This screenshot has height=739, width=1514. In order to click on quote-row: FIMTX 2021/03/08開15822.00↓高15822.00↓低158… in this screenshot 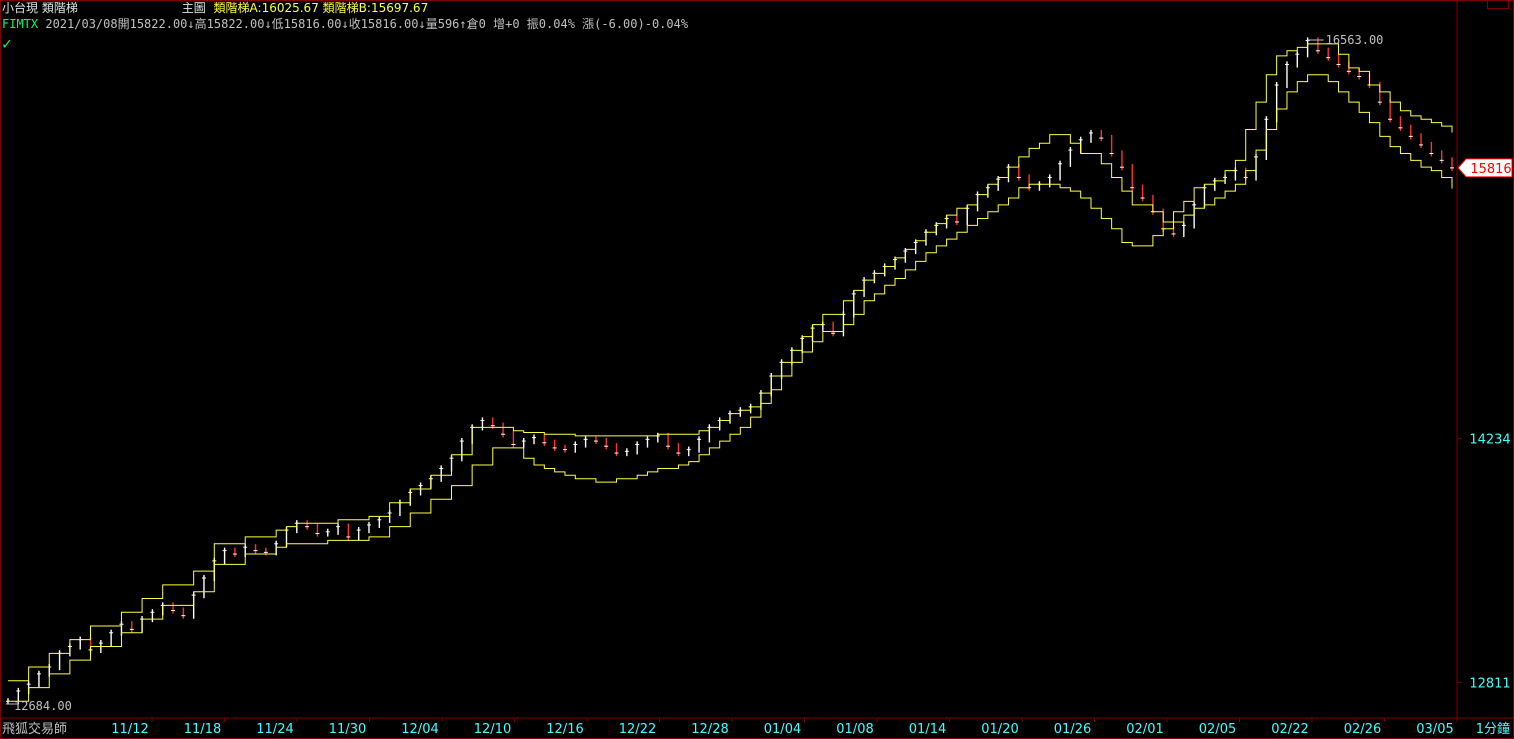, I will do `click(345, 24)`.